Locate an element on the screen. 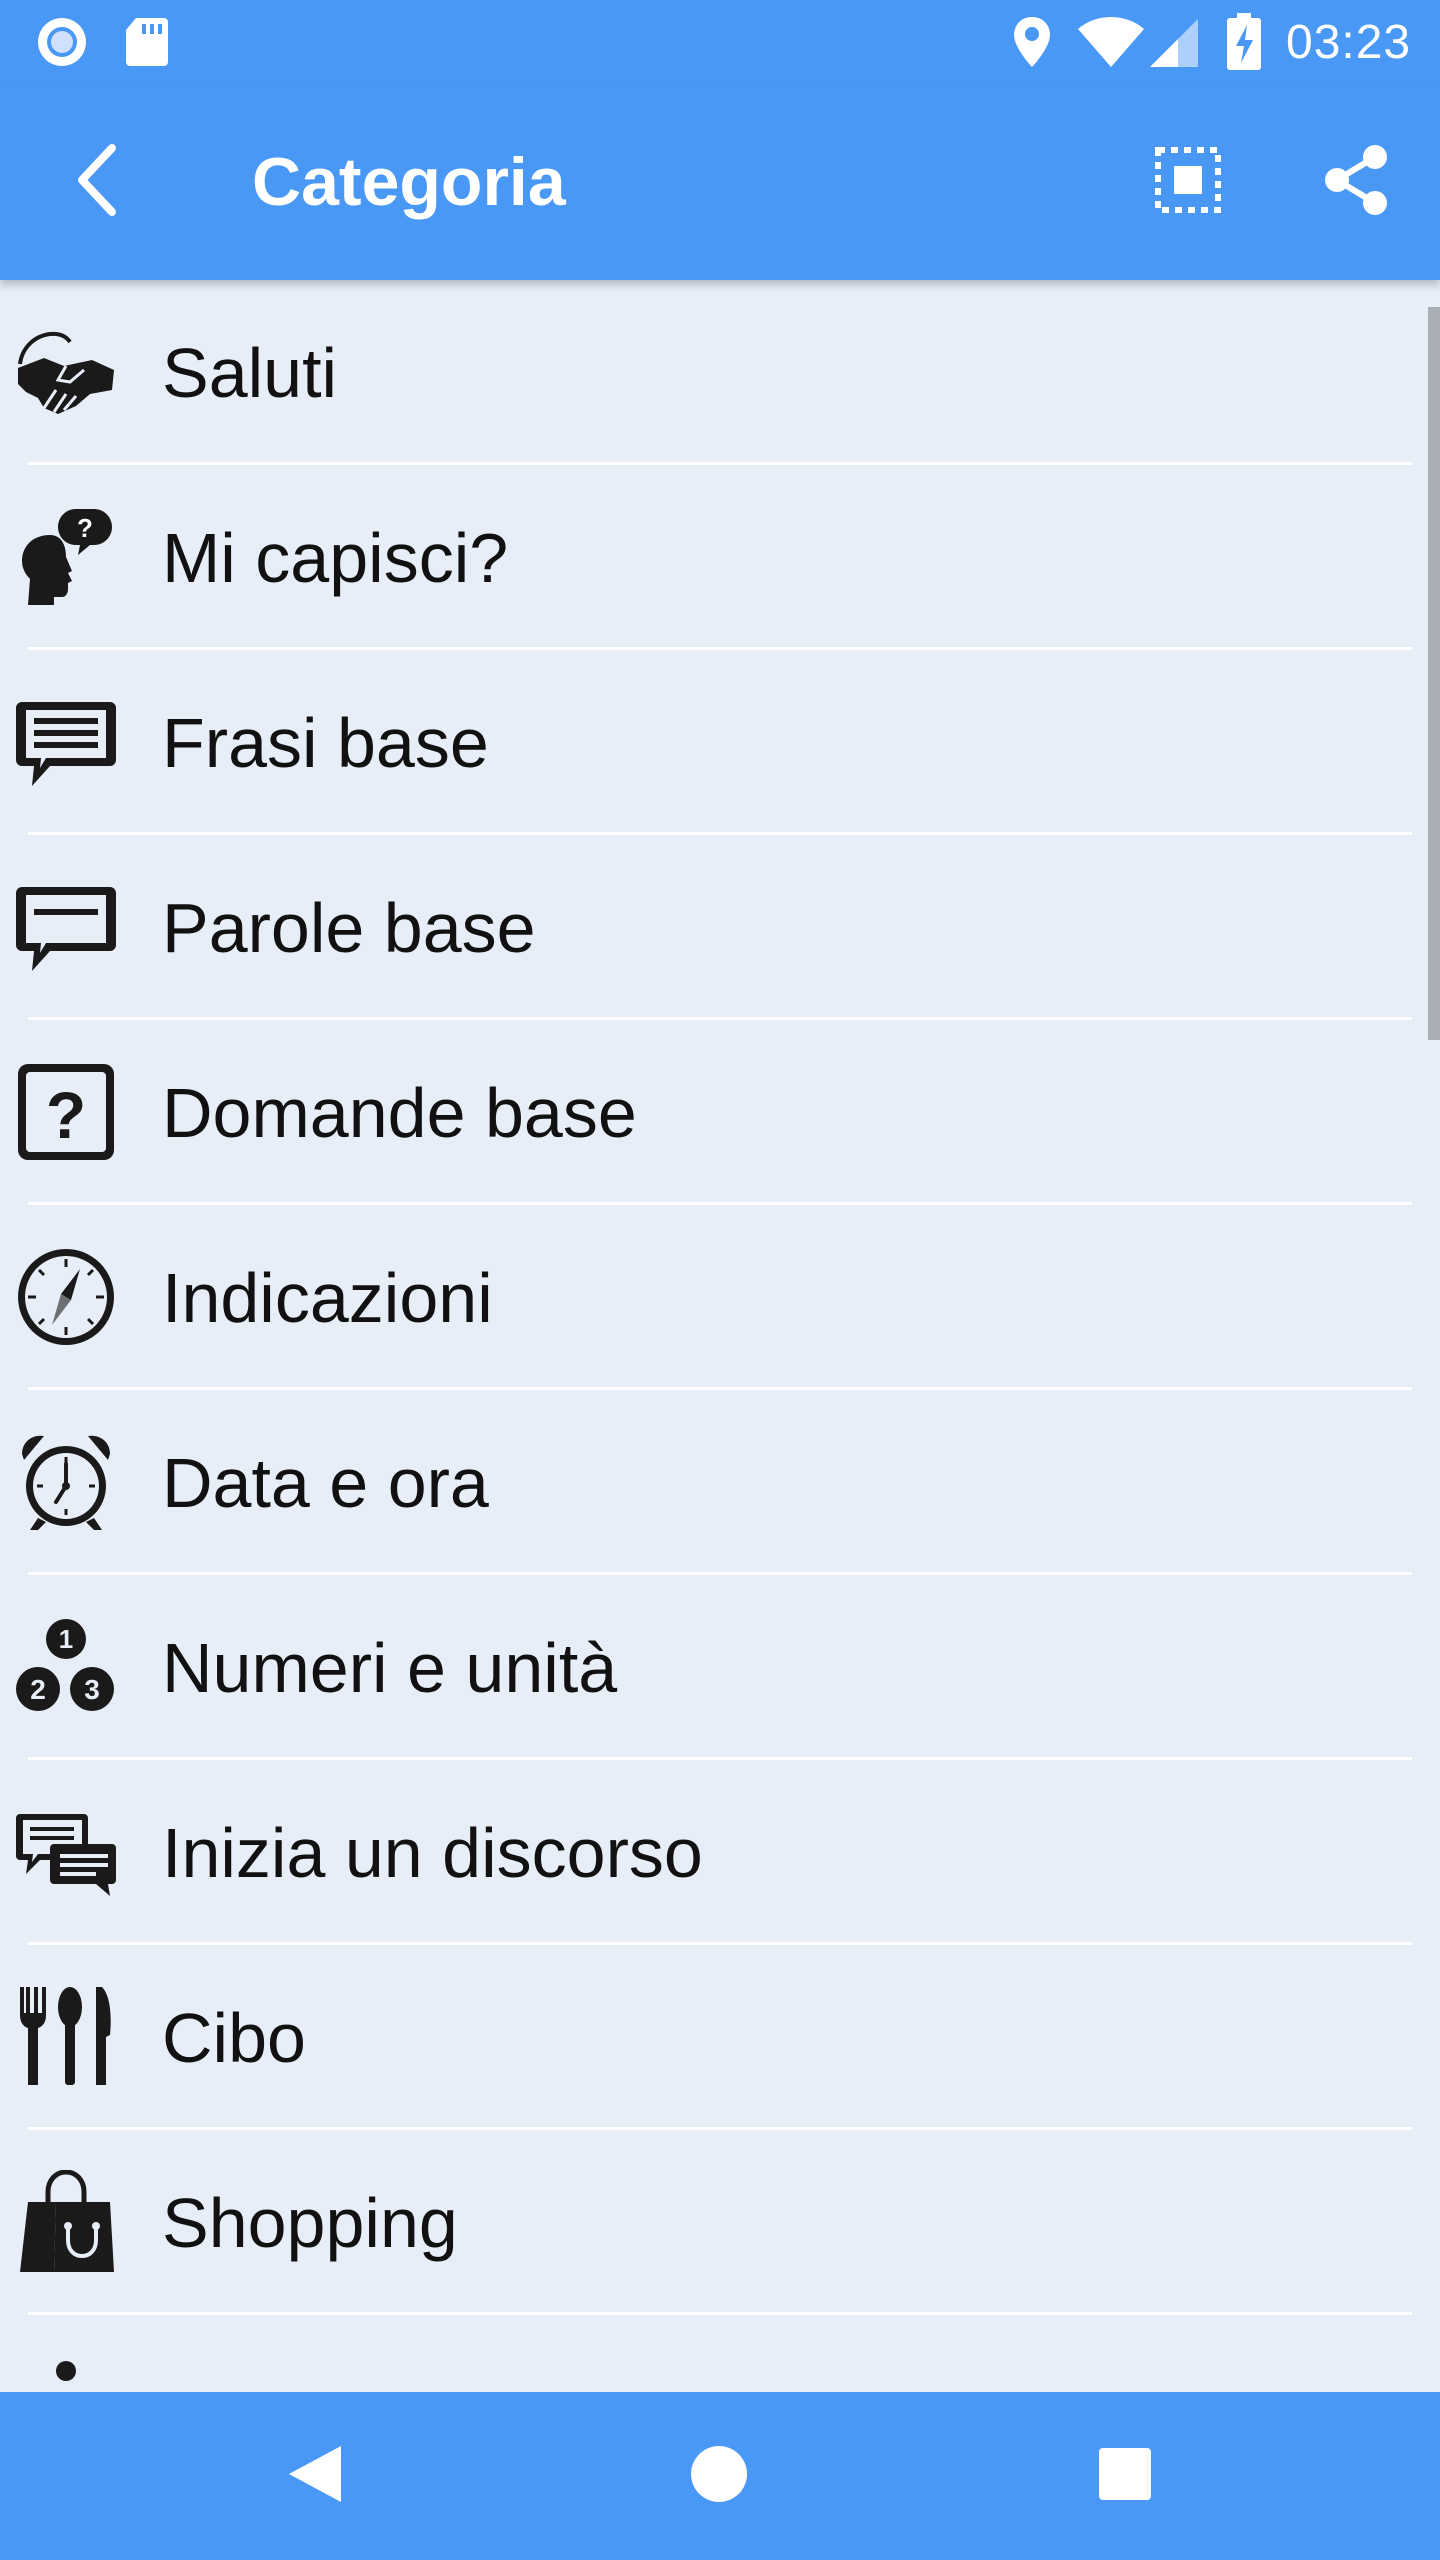  list-item-label: Data e ora is located at coordinates (325, 1482).